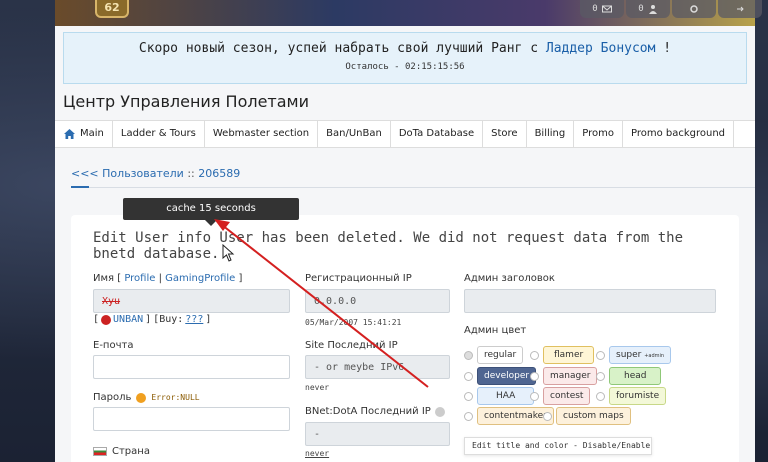 The image size is (768, 462). I want to click on password-error: Error:NULL, so click(175, 397).